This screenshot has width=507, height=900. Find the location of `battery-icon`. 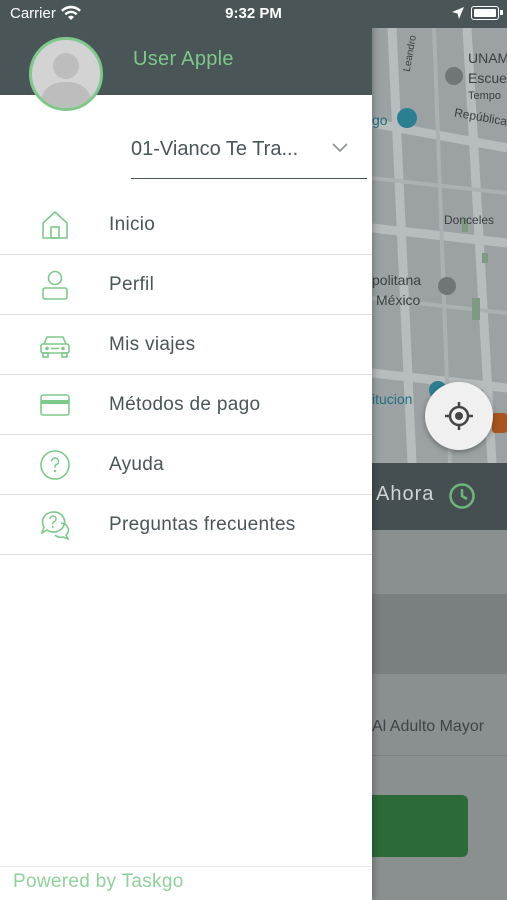

battery-icon is located at coordinates (487, 13).